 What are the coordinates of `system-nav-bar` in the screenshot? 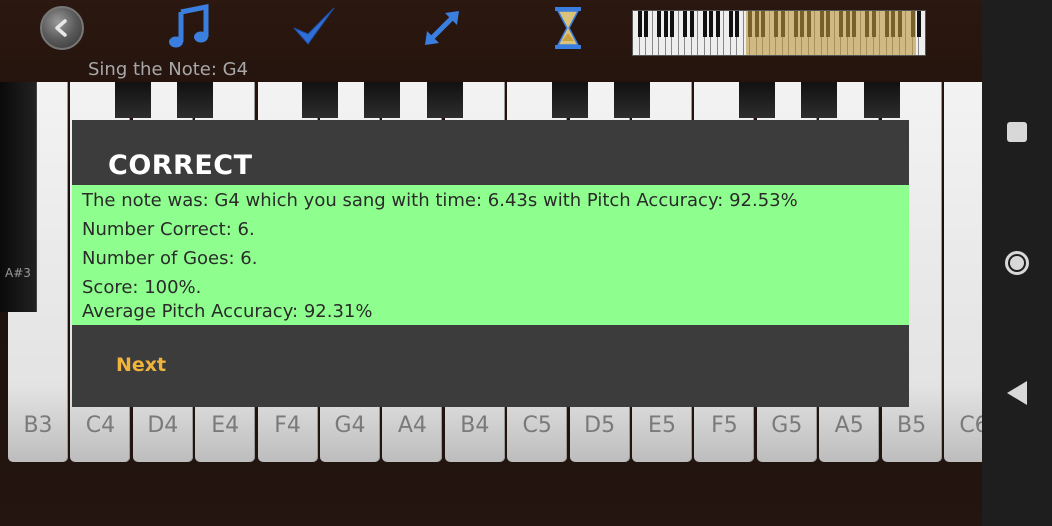 It's located at (1017, 263).